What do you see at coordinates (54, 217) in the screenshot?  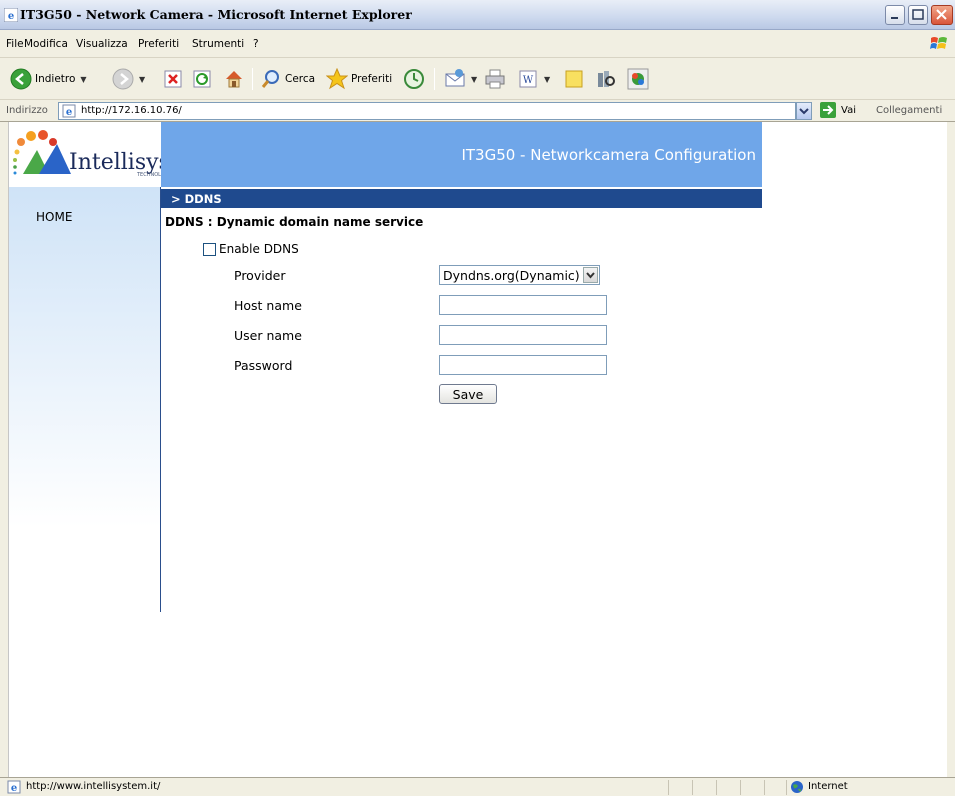 I see `sidebar-item-home: HOME` at bounding box center [54, 217].